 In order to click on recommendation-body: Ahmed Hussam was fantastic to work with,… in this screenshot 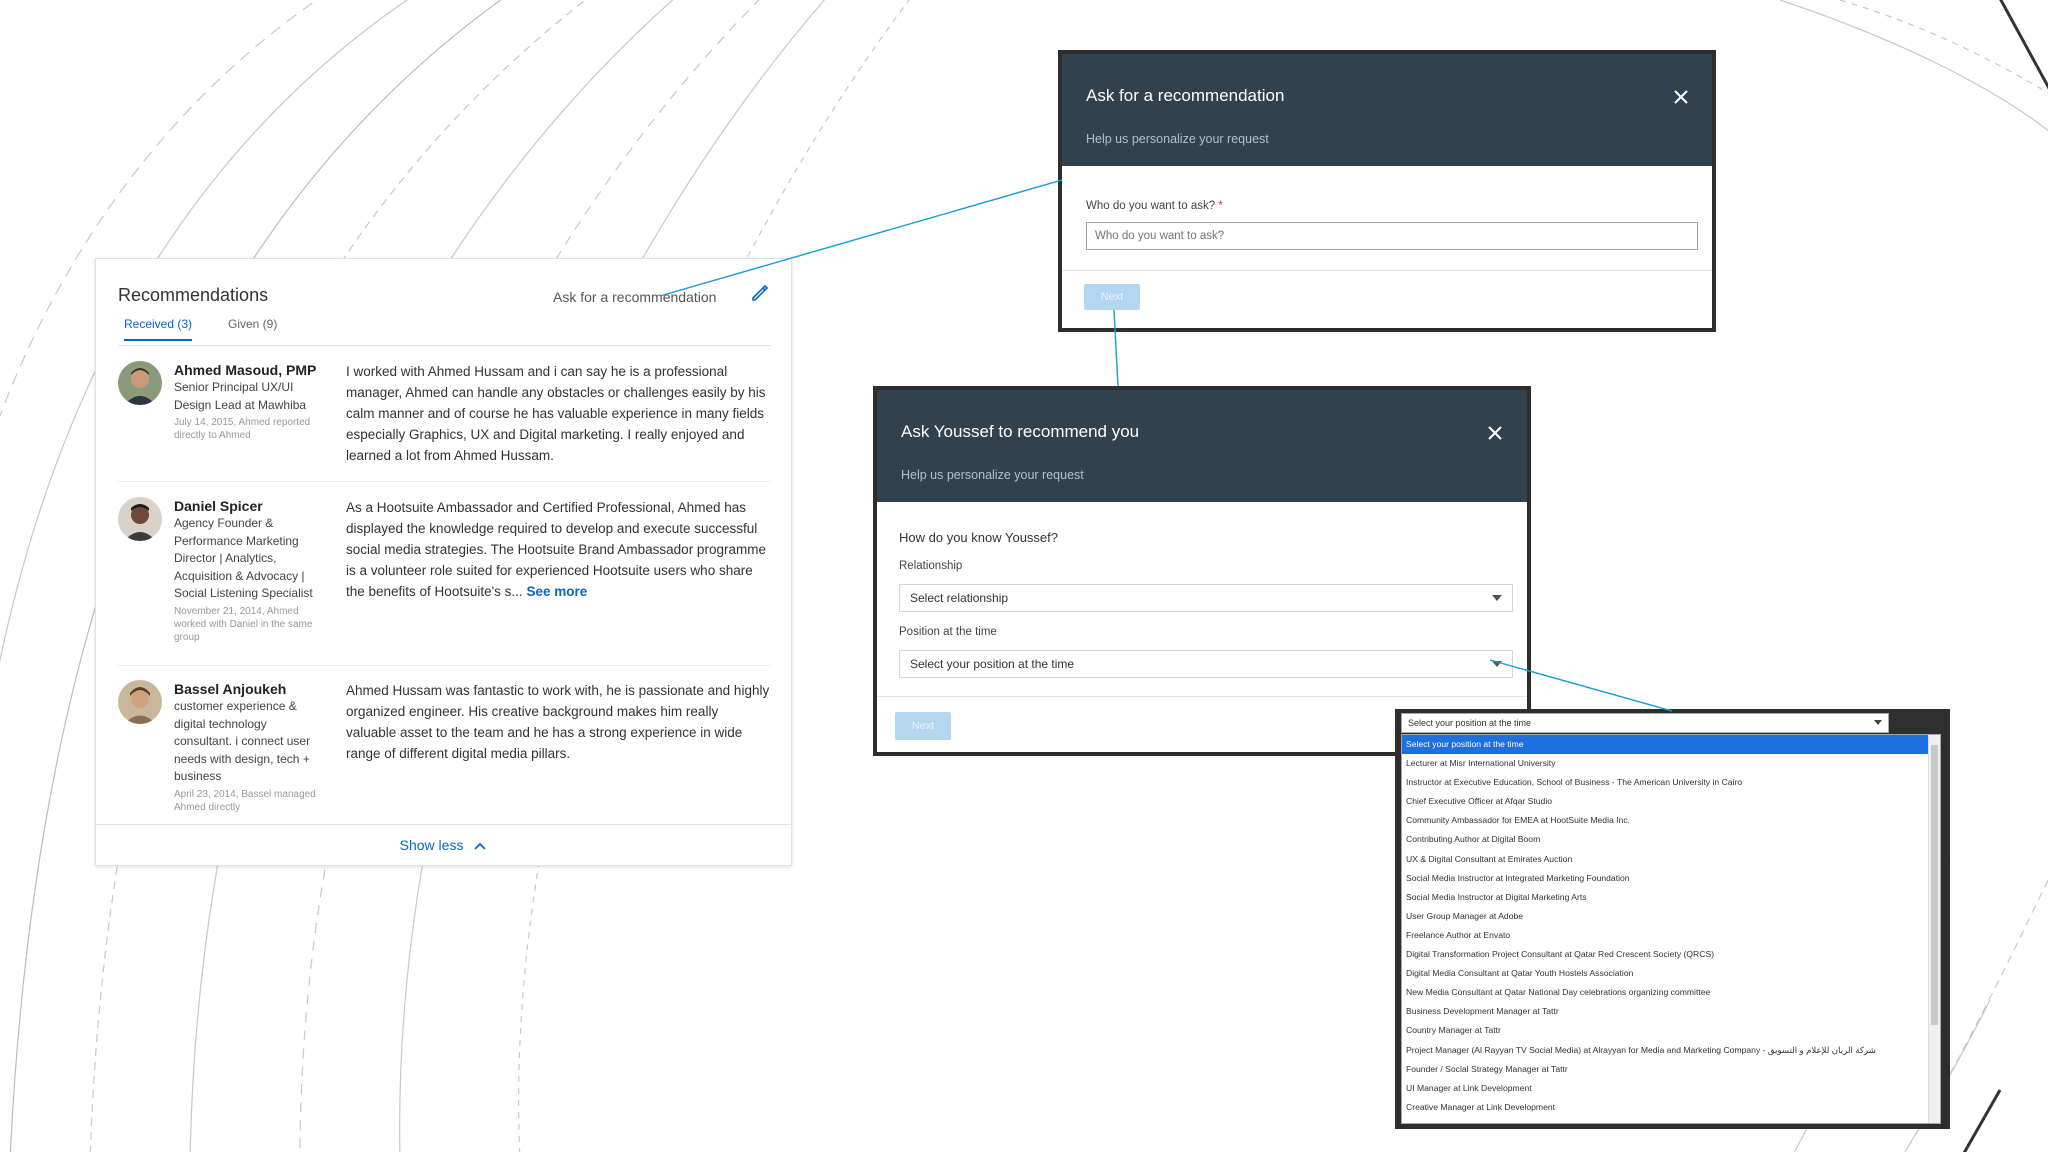, I will do `click(558, 722)`.